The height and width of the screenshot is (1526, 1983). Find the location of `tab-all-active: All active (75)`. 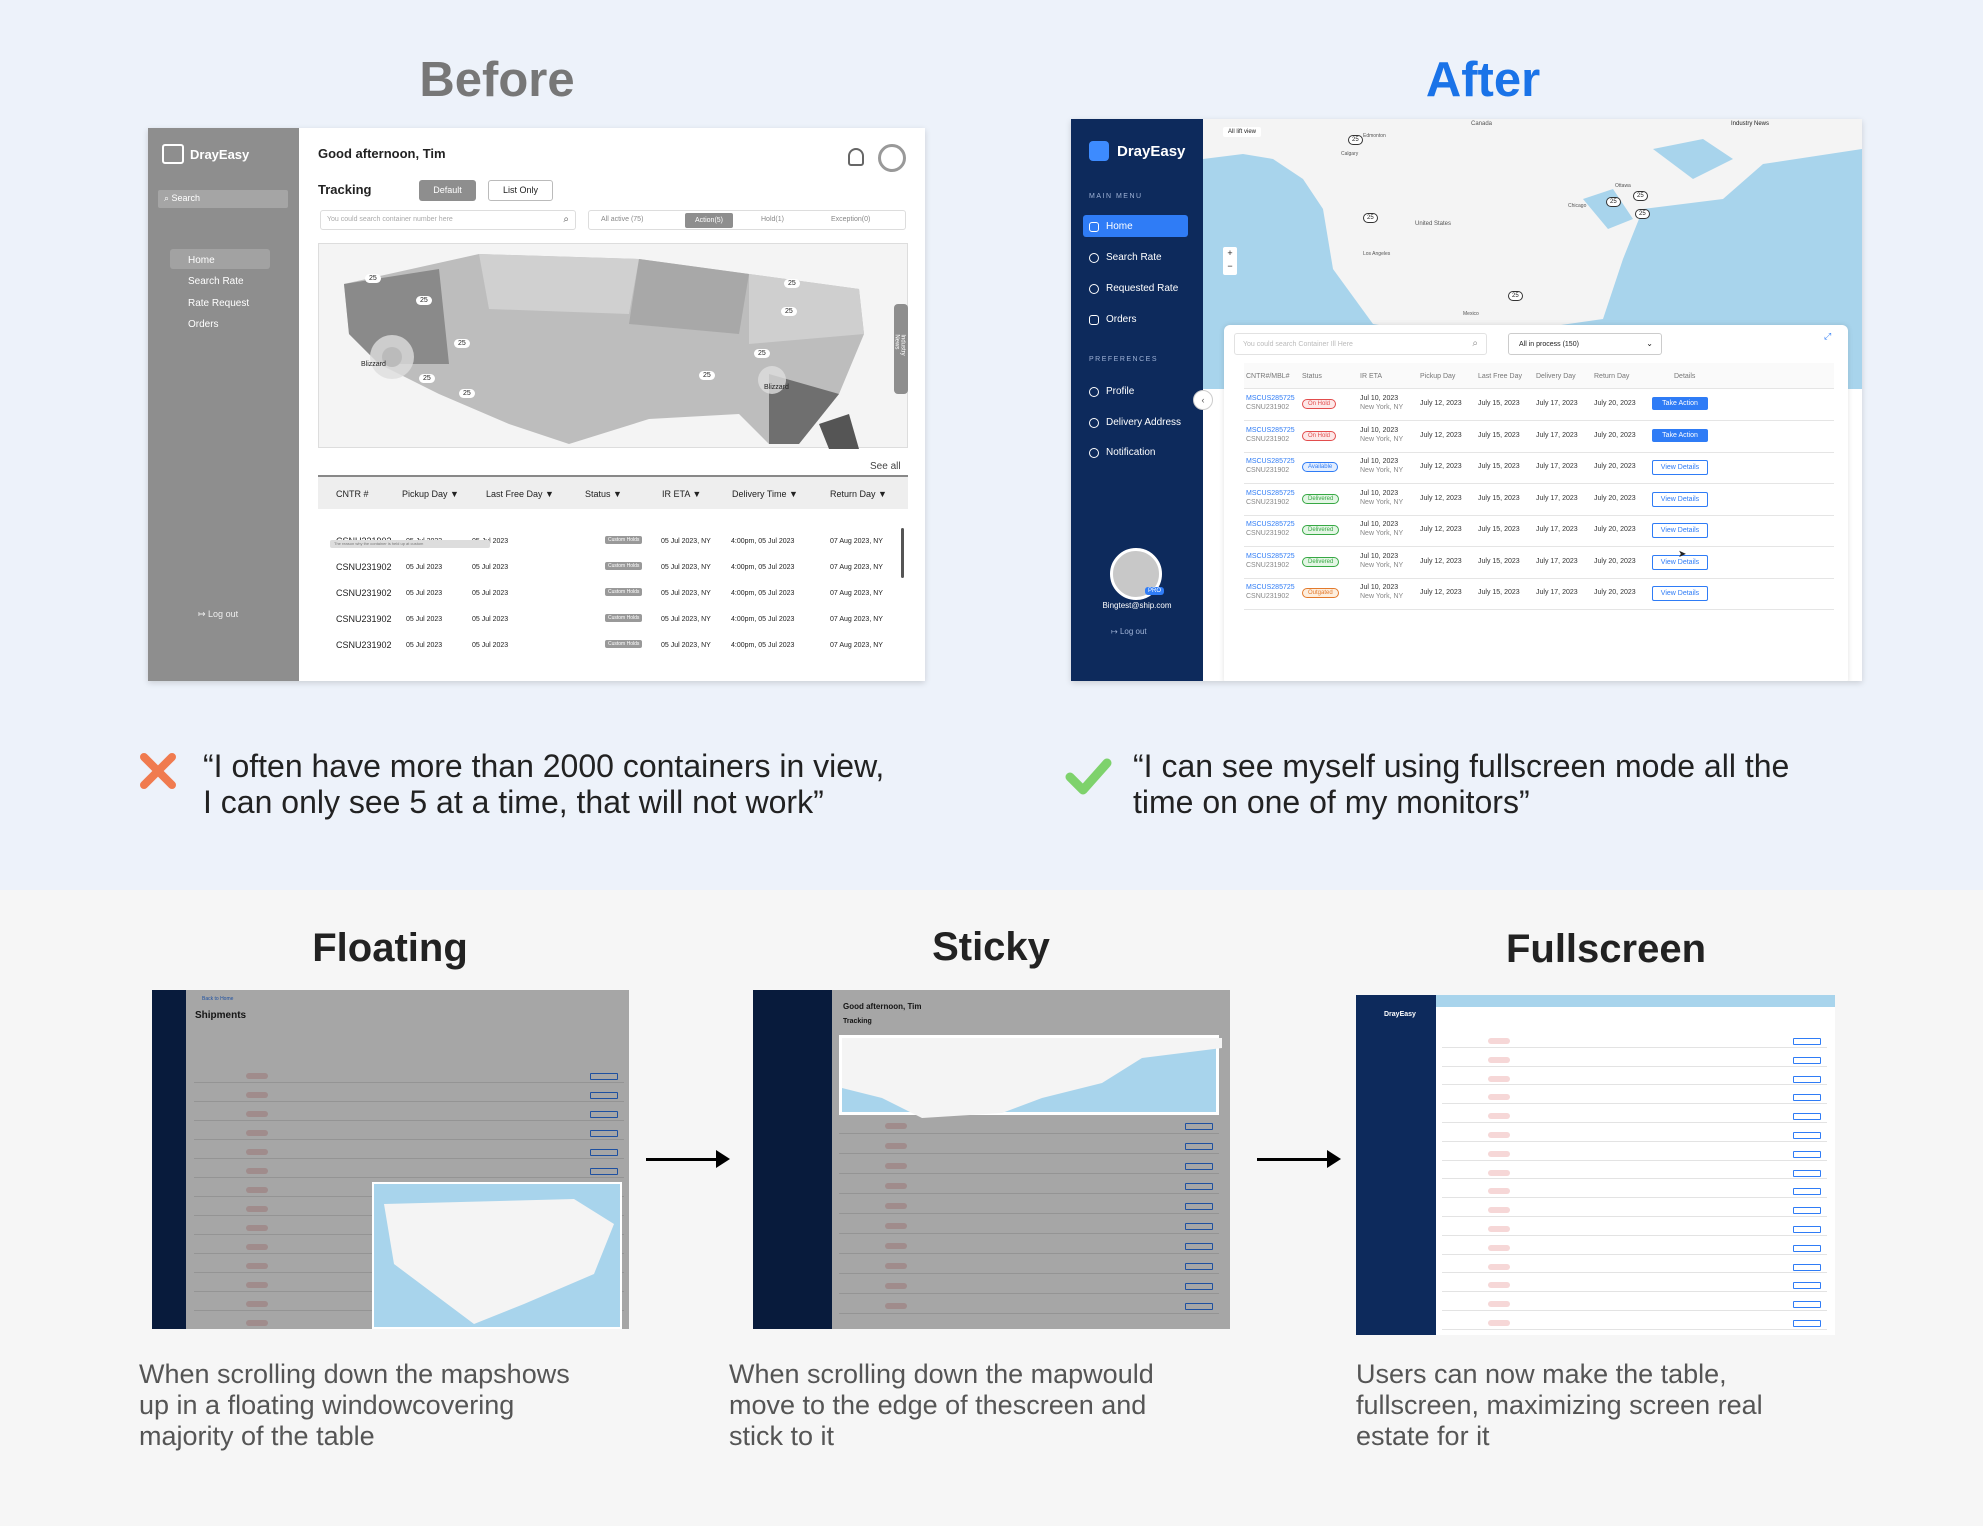

tab-all-active: All active (75) is located at coordinates (622, 219).